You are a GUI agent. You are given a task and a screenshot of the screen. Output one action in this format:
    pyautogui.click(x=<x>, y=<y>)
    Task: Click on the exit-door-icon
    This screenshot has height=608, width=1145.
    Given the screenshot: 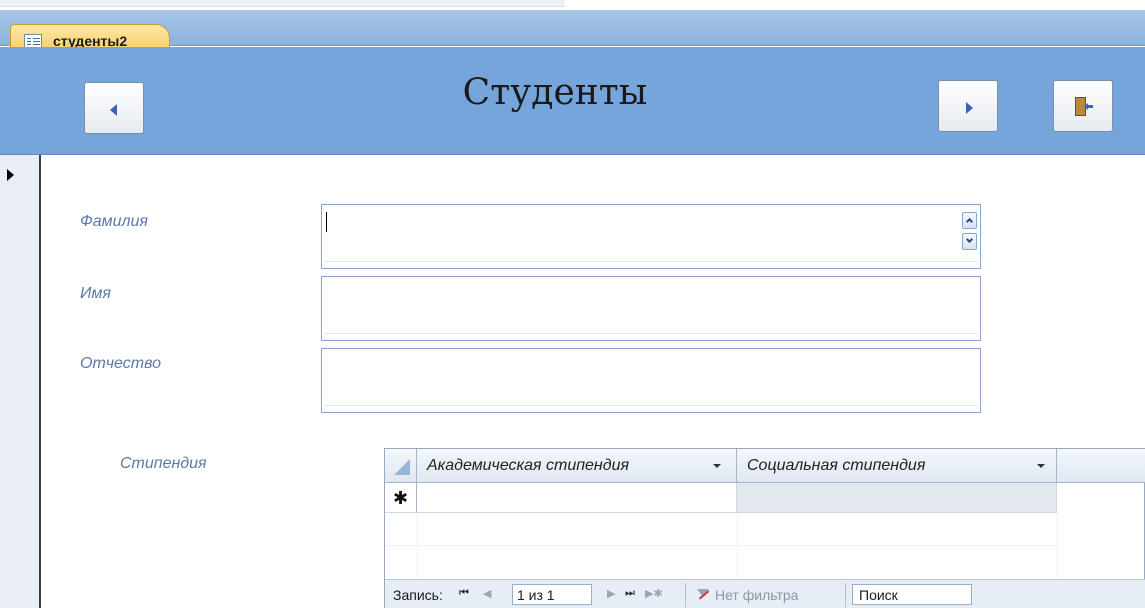 What is the action you would take?
    pyautogui.click(x=1084, y=107)
    